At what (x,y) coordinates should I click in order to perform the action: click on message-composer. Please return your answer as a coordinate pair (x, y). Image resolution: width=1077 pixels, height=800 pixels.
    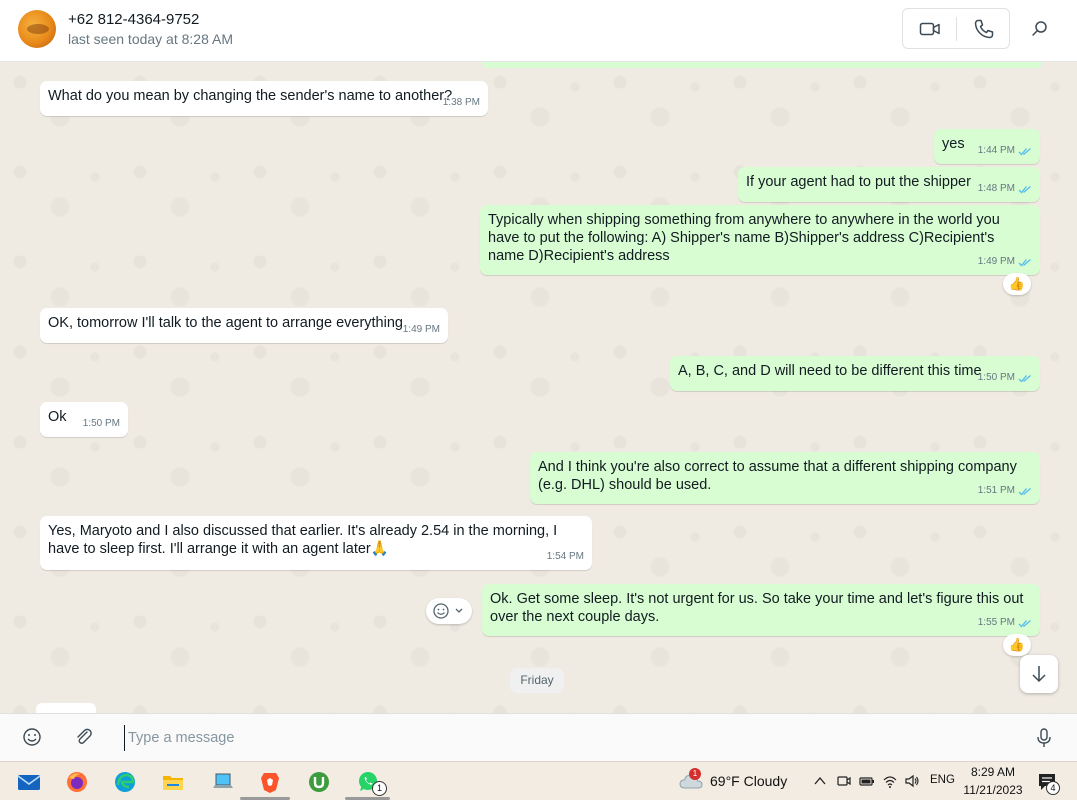
    Looking at the image, I should click on (538, 737).